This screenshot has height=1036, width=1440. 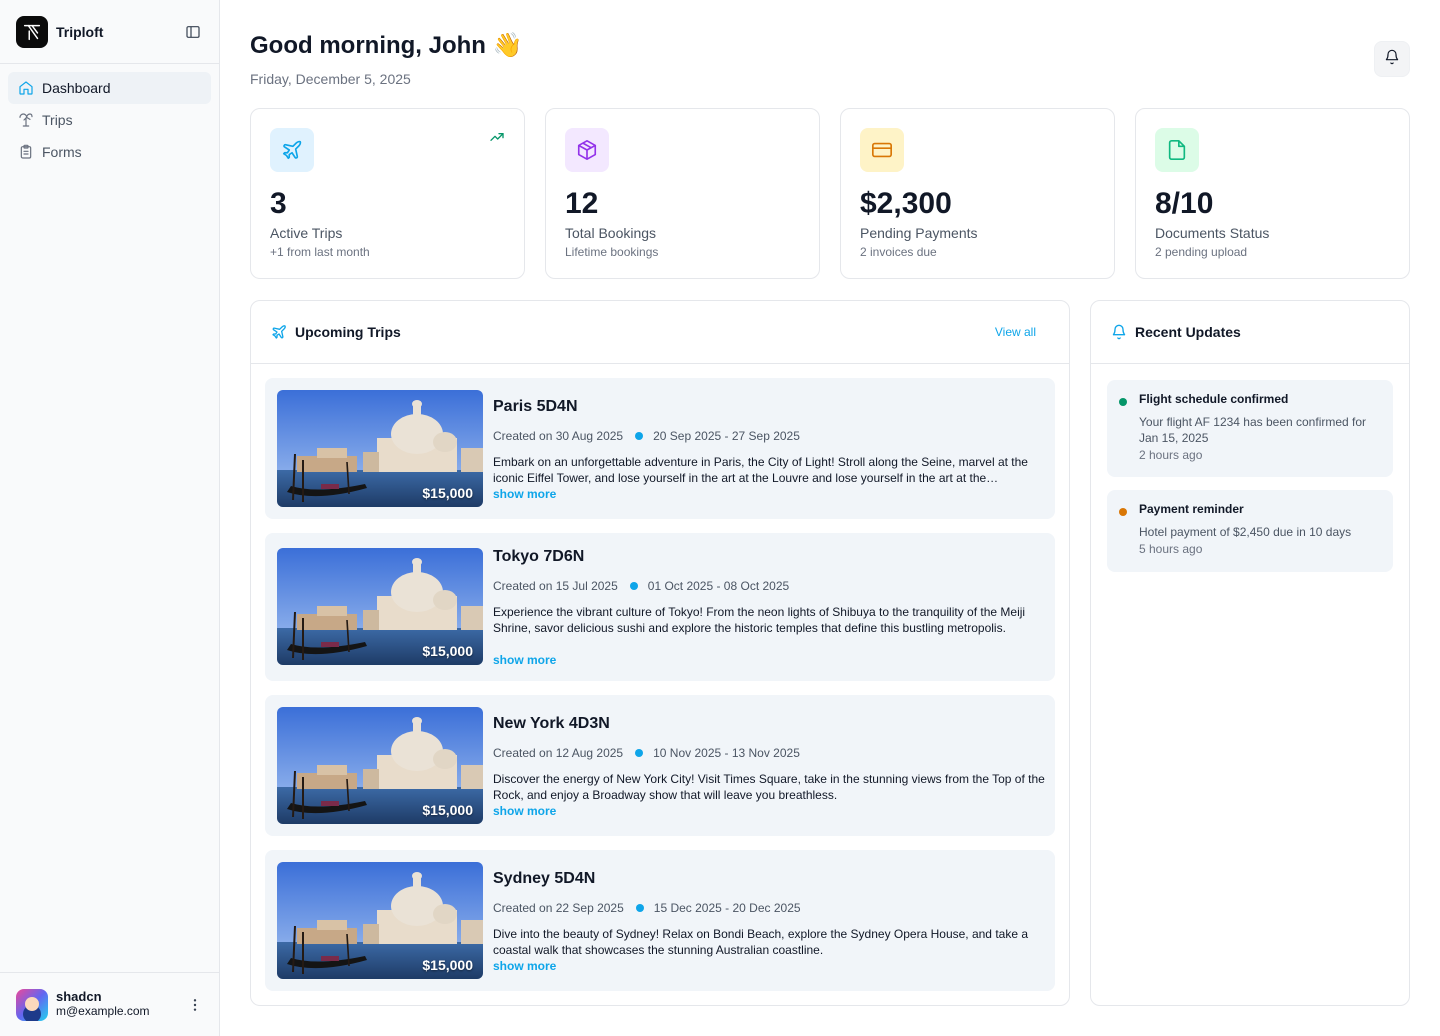 What do you see at coordinates (906, 203) in the screenshot?
I see `stat-value: $2,300` at bounding box center [906, 203].